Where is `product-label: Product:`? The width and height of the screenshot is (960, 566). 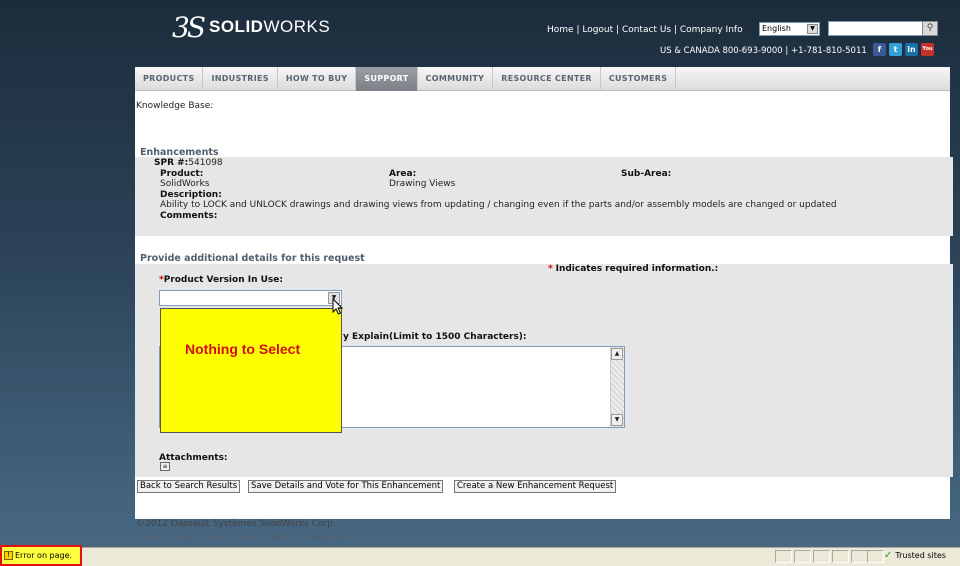
product-label: Product: is located at coordinates (182, 174).